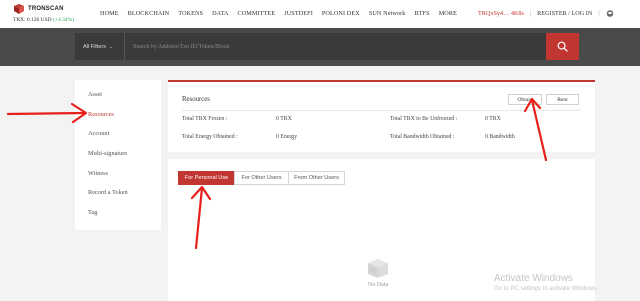 Image resolution: width=640 pixels, height=301 pixels. What do you see at coordinates (98, 173) in the screenshot?
I see `sidebar-item-label: Witness` at bounding box center [98, 173].